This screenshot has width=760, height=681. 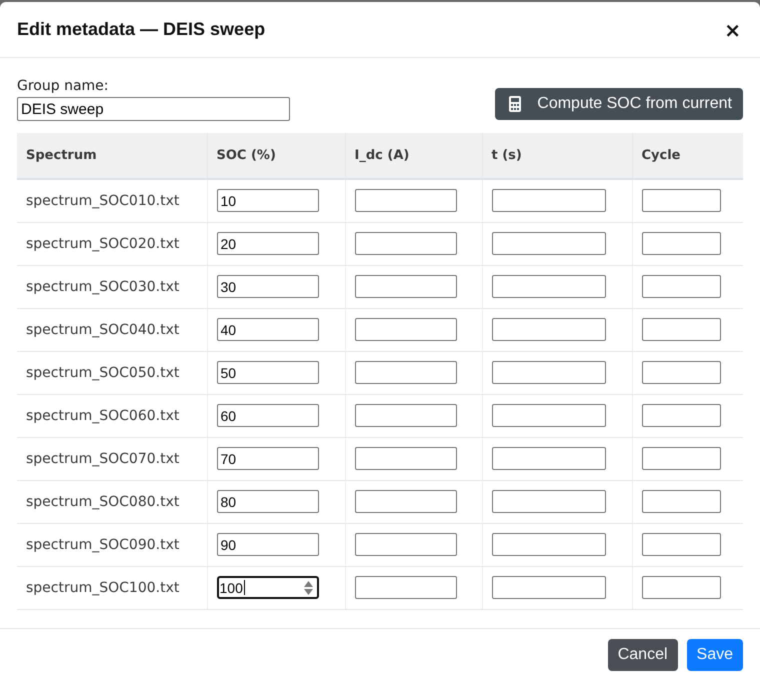 What do you see at coordinates (267, 415) in the screenshot?
I see `number-field: 60` at bounding box center [267, 415].